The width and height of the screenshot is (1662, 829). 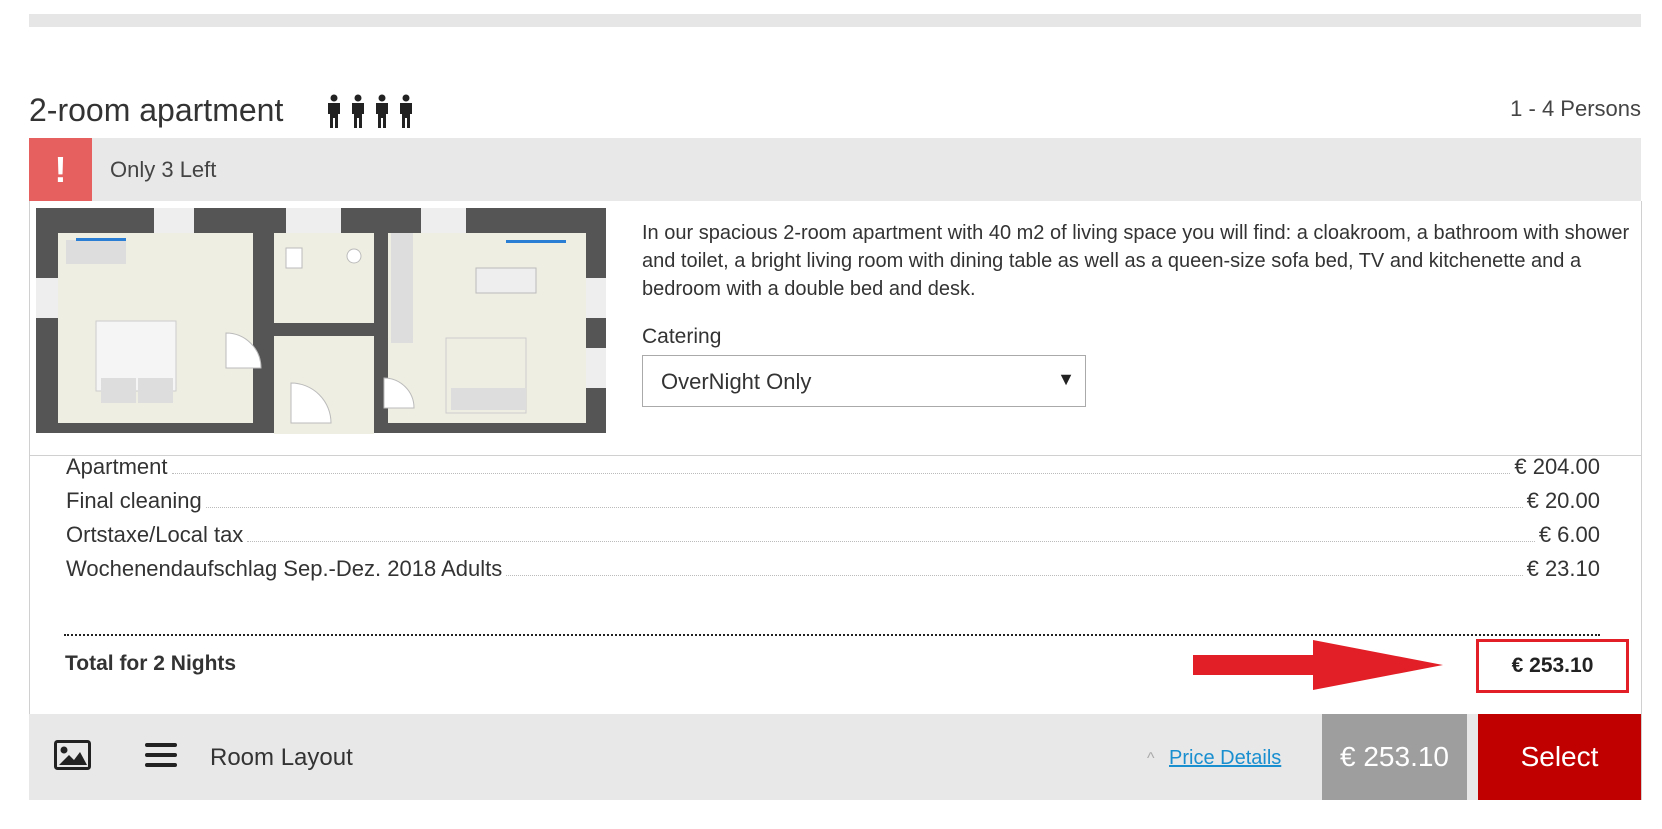 I want to click on top-divider-bar, so click(x=835, y=20).